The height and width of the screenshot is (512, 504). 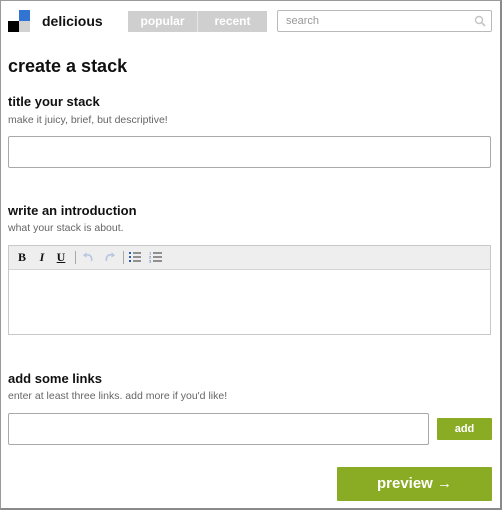 What do you see at coordinates (110, 257) in the screenshot?
I see `redo-icon` at bounding box center [110, 257].